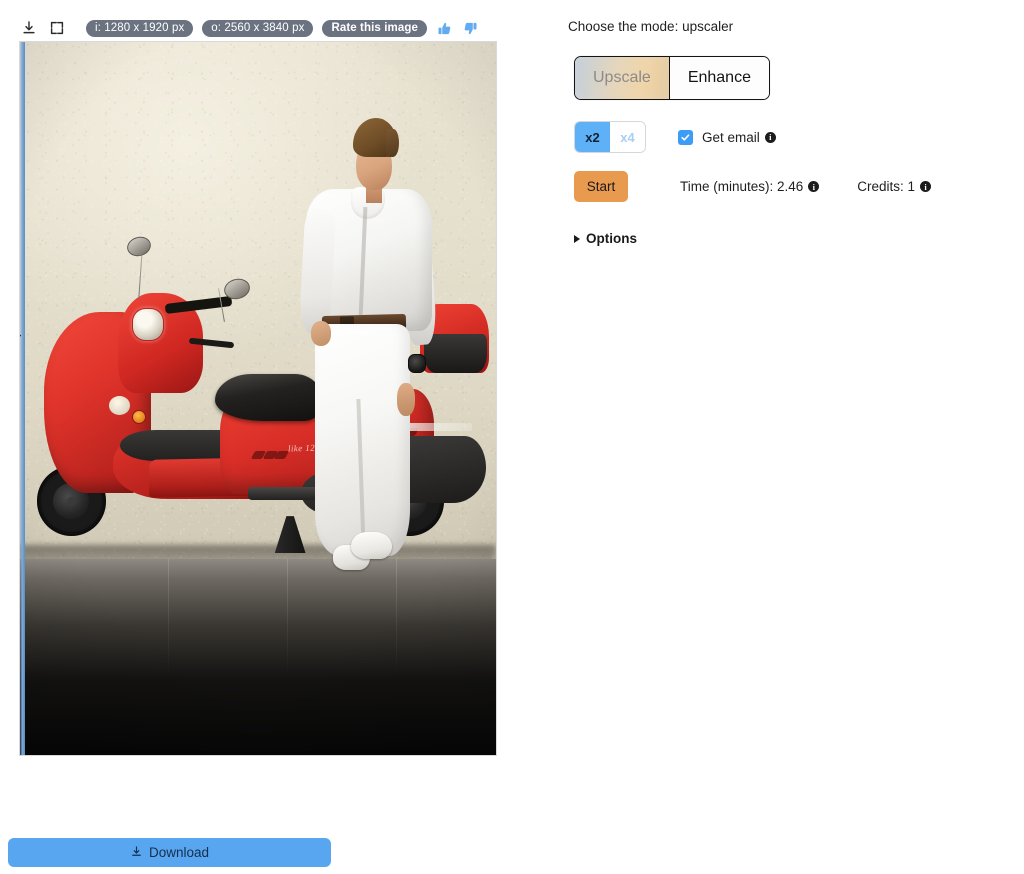  I want to click on credits-info: Credits: 1 i, so click(894, 186).